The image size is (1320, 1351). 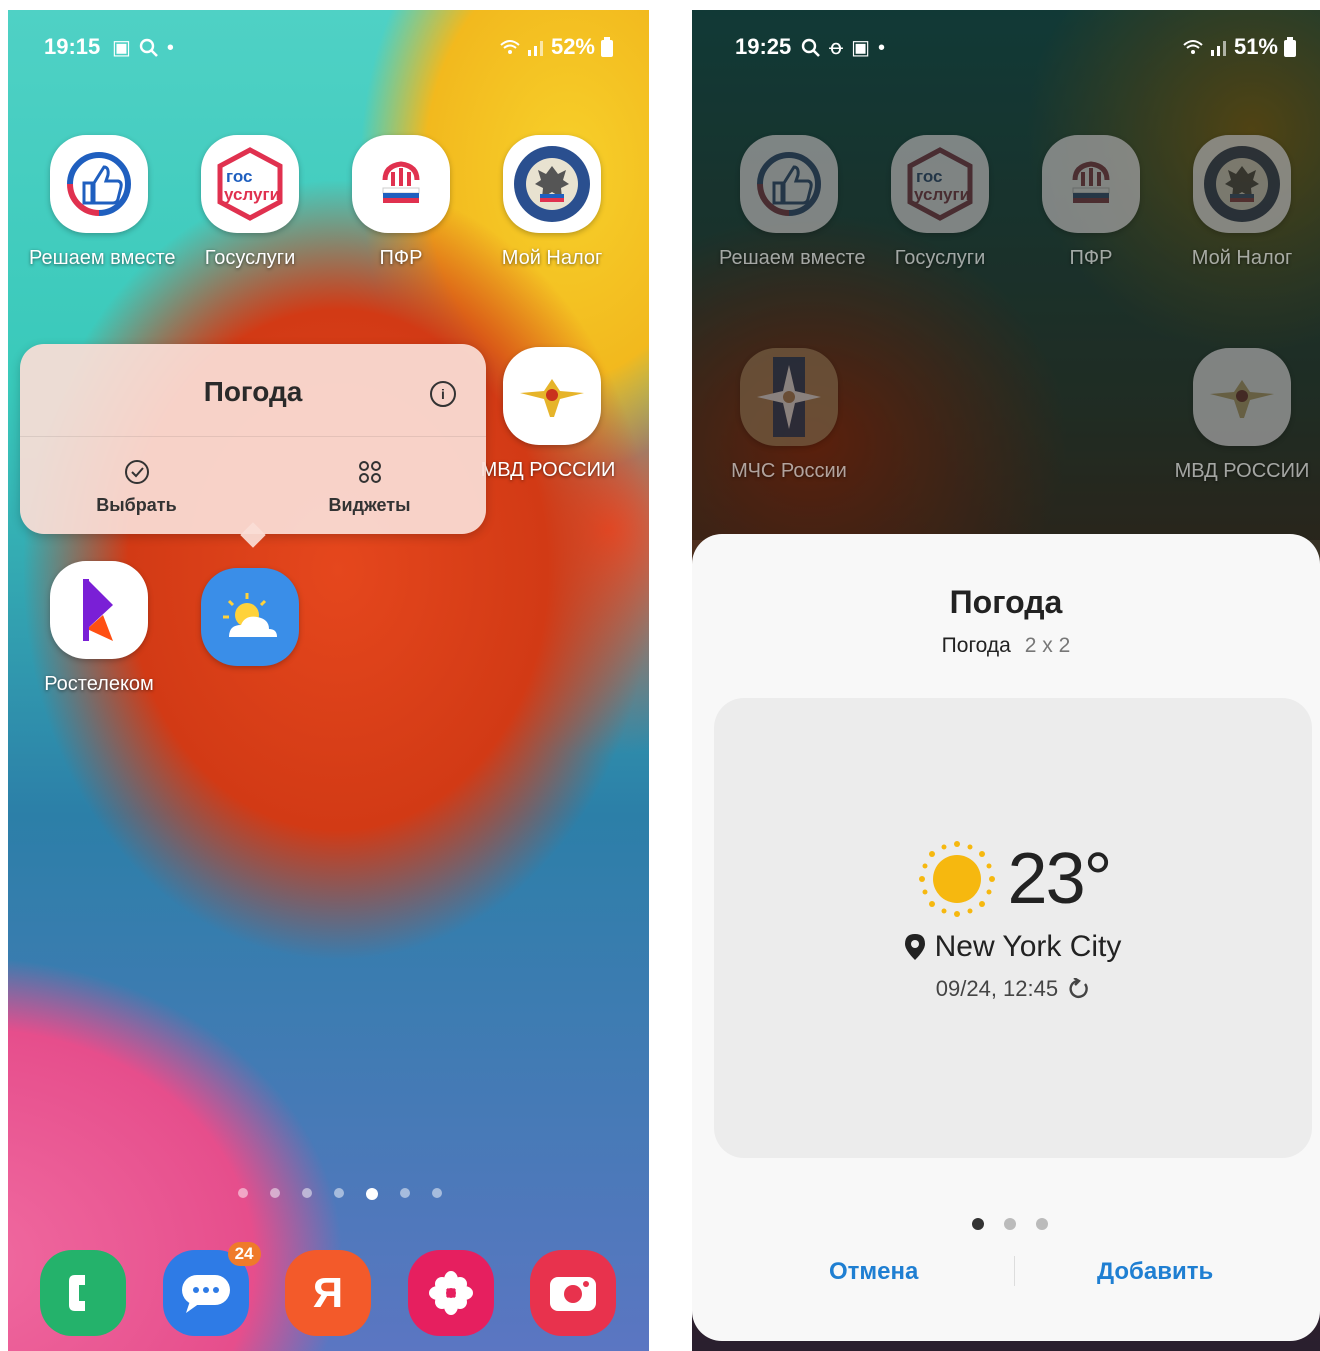 What do you see at coordinates (997, 988) in the screenshot?
I see `update-time: 09/24, 12:45` at bounding box center [997, 988].